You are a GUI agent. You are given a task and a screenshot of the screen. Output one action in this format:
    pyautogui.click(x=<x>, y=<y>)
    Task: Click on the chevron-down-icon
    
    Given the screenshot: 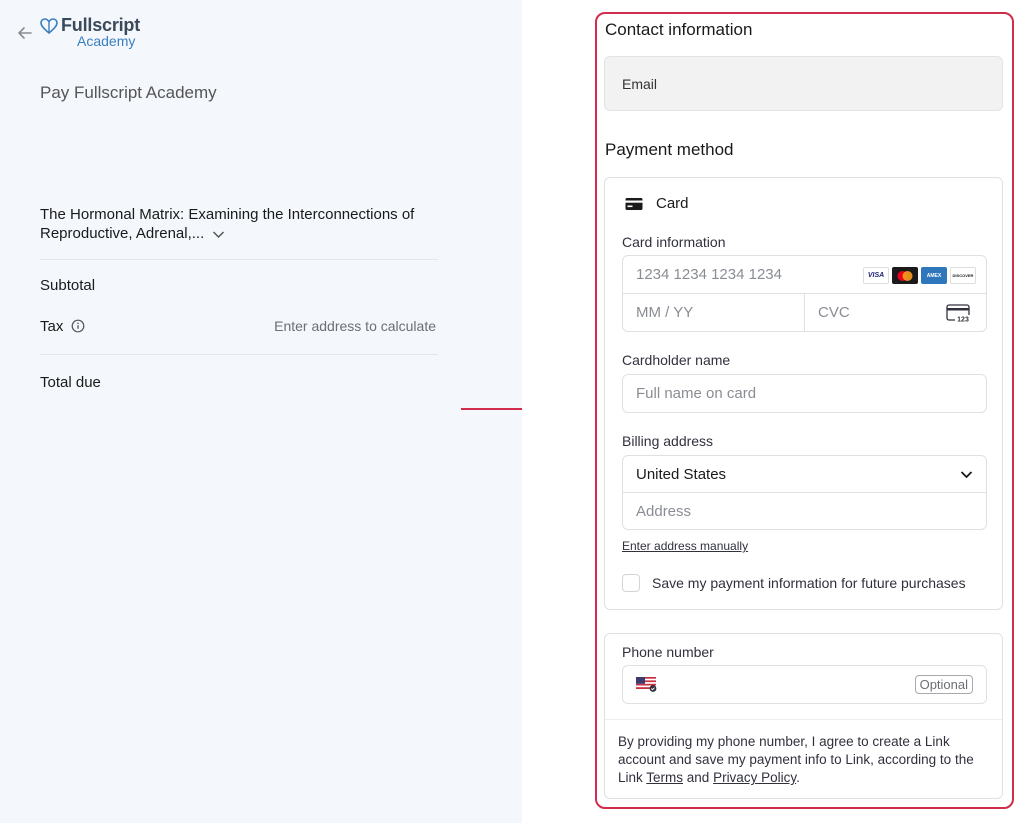 What is the action you would take?
    pyautogui.click(x=218, y=234)
    